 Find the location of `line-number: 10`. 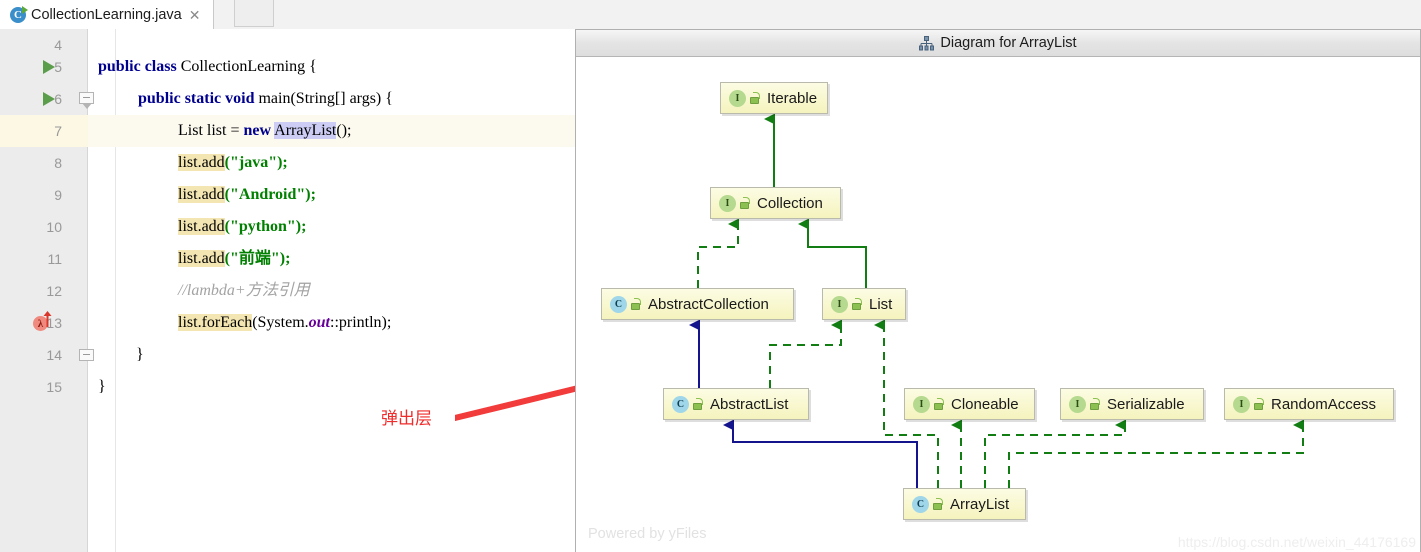

line-number: 10 is located at coordinates (54, 227).